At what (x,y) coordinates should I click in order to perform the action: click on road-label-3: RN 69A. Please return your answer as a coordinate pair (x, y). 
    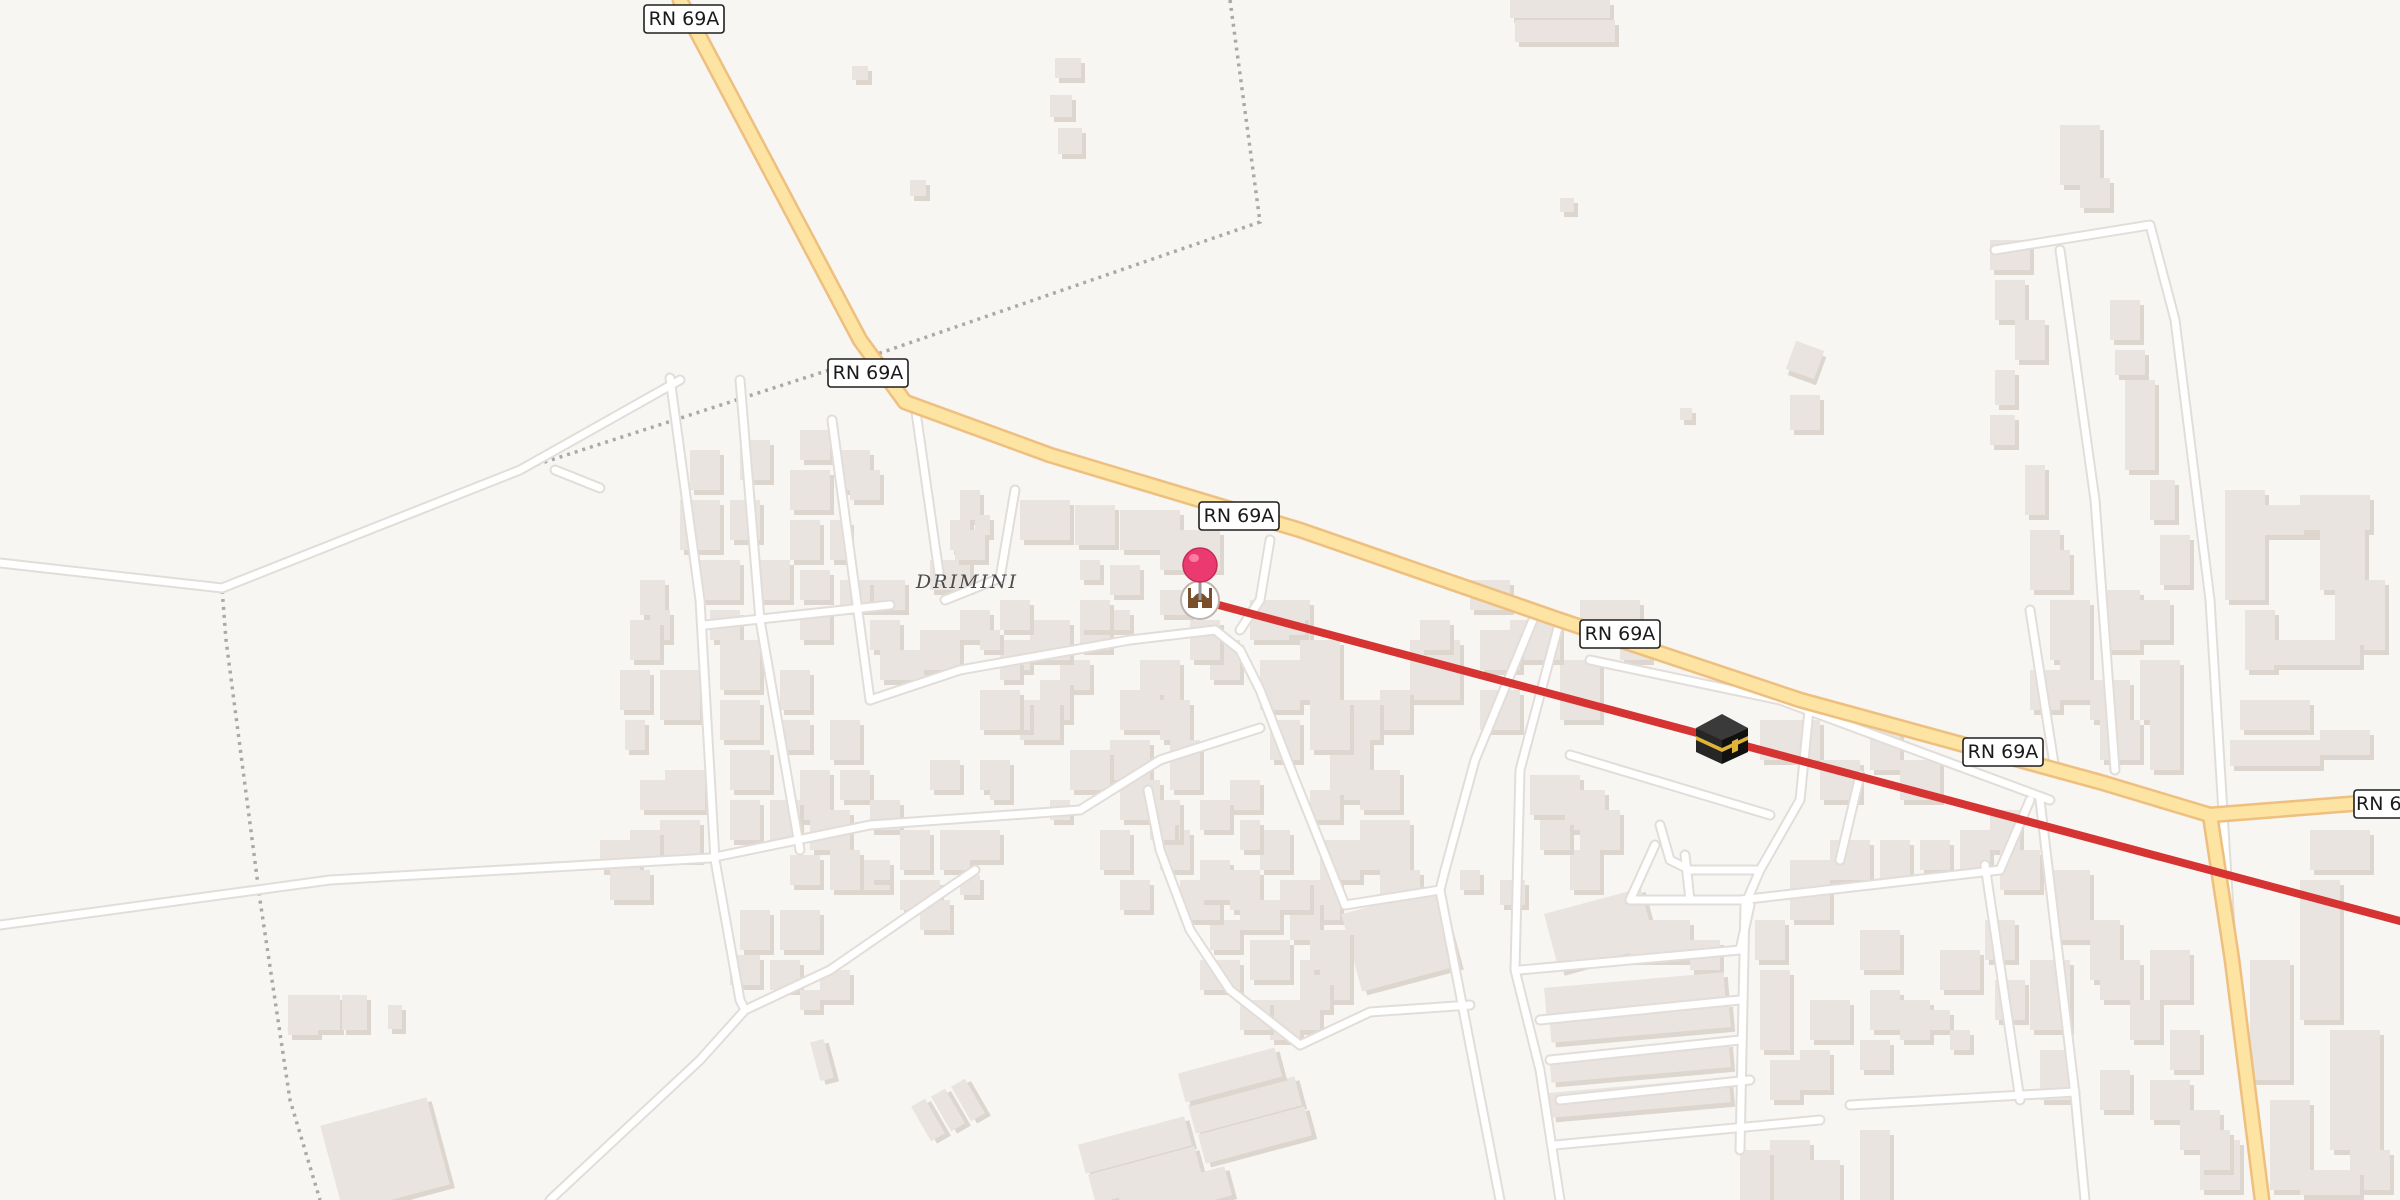
    Looking at the image, I should click on (1239, 516).